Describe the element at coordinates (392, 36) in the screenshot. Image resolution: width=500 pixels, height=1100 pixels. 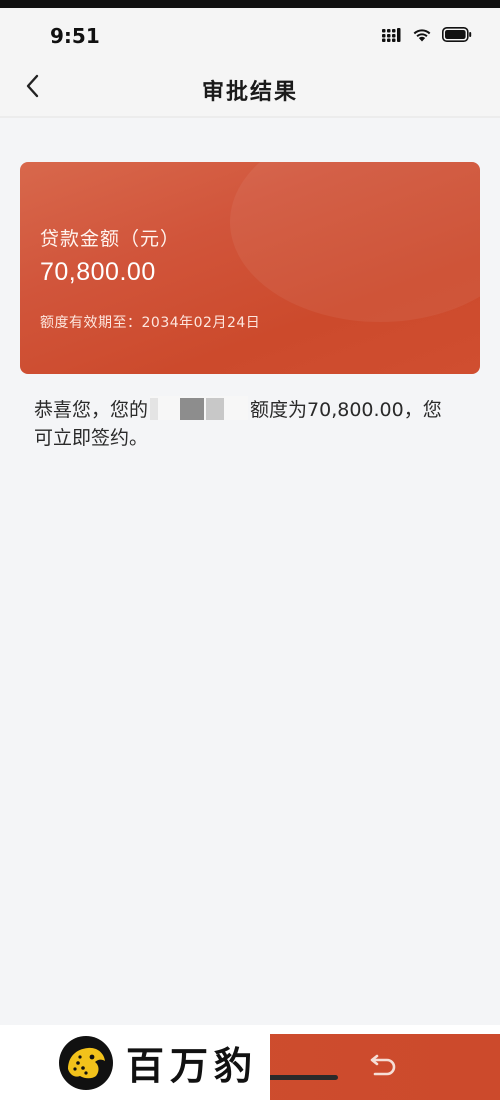
I see `signal-icon` at that location.